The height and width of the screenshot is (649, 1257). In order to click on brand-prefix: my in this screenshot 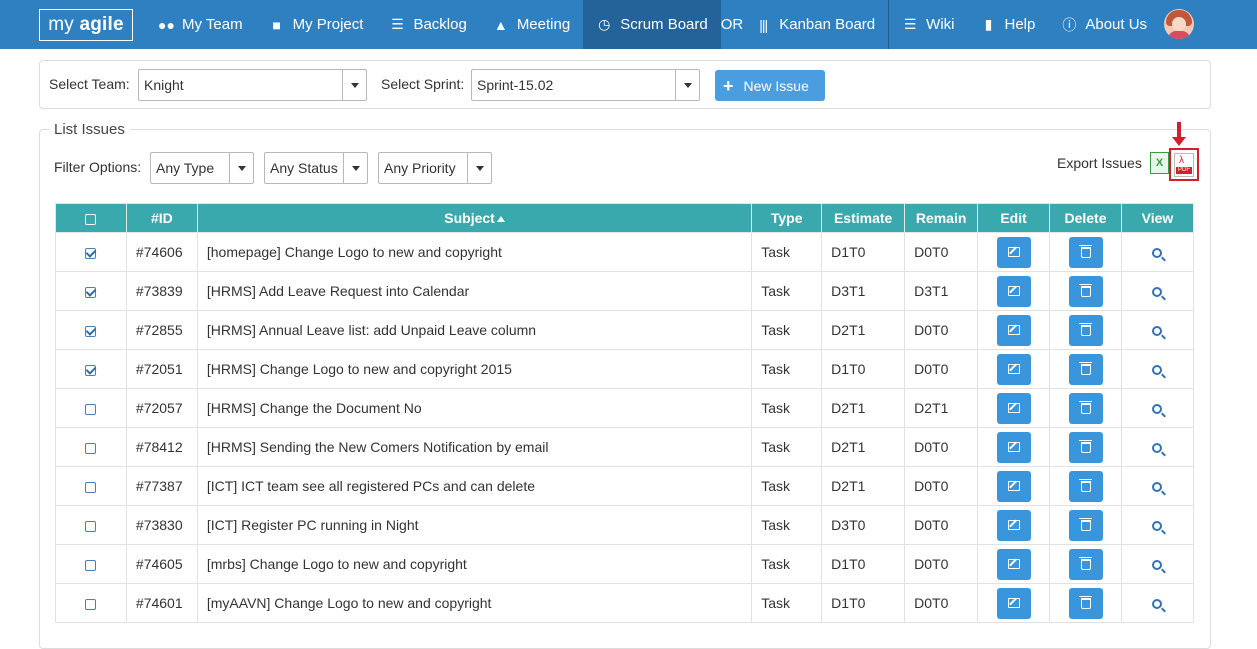, I will do `click(61, 24)`.